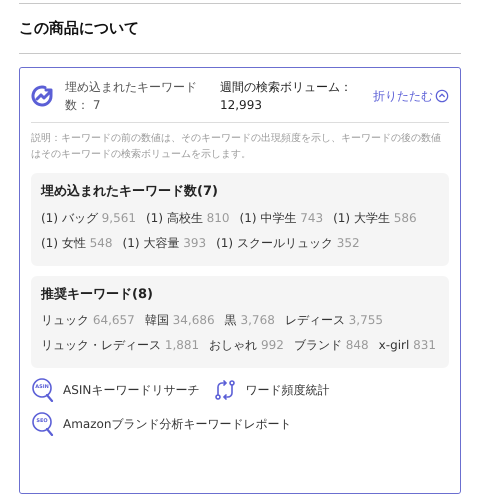 The height and width of the screenshot is (500, 480). I want to click on section-heading: この商品について, so click(79, 29).